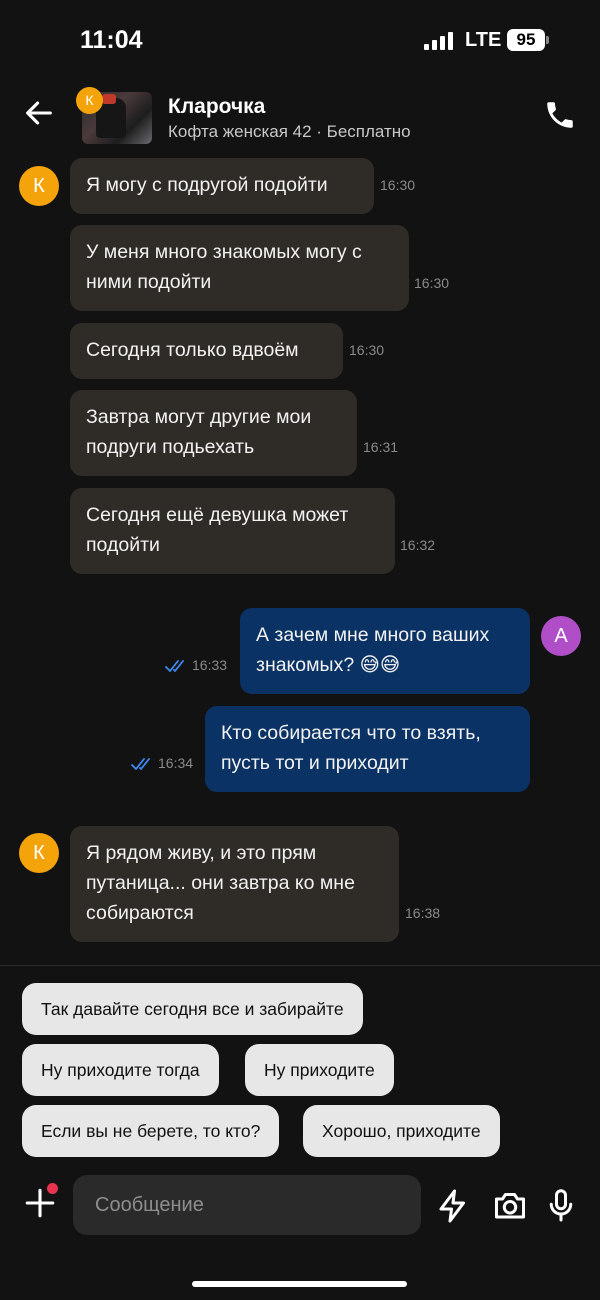 Image resolution: width=600 pixels, height=1300 pixels. I want to click on status-time: 11:04, so click(111, 40).